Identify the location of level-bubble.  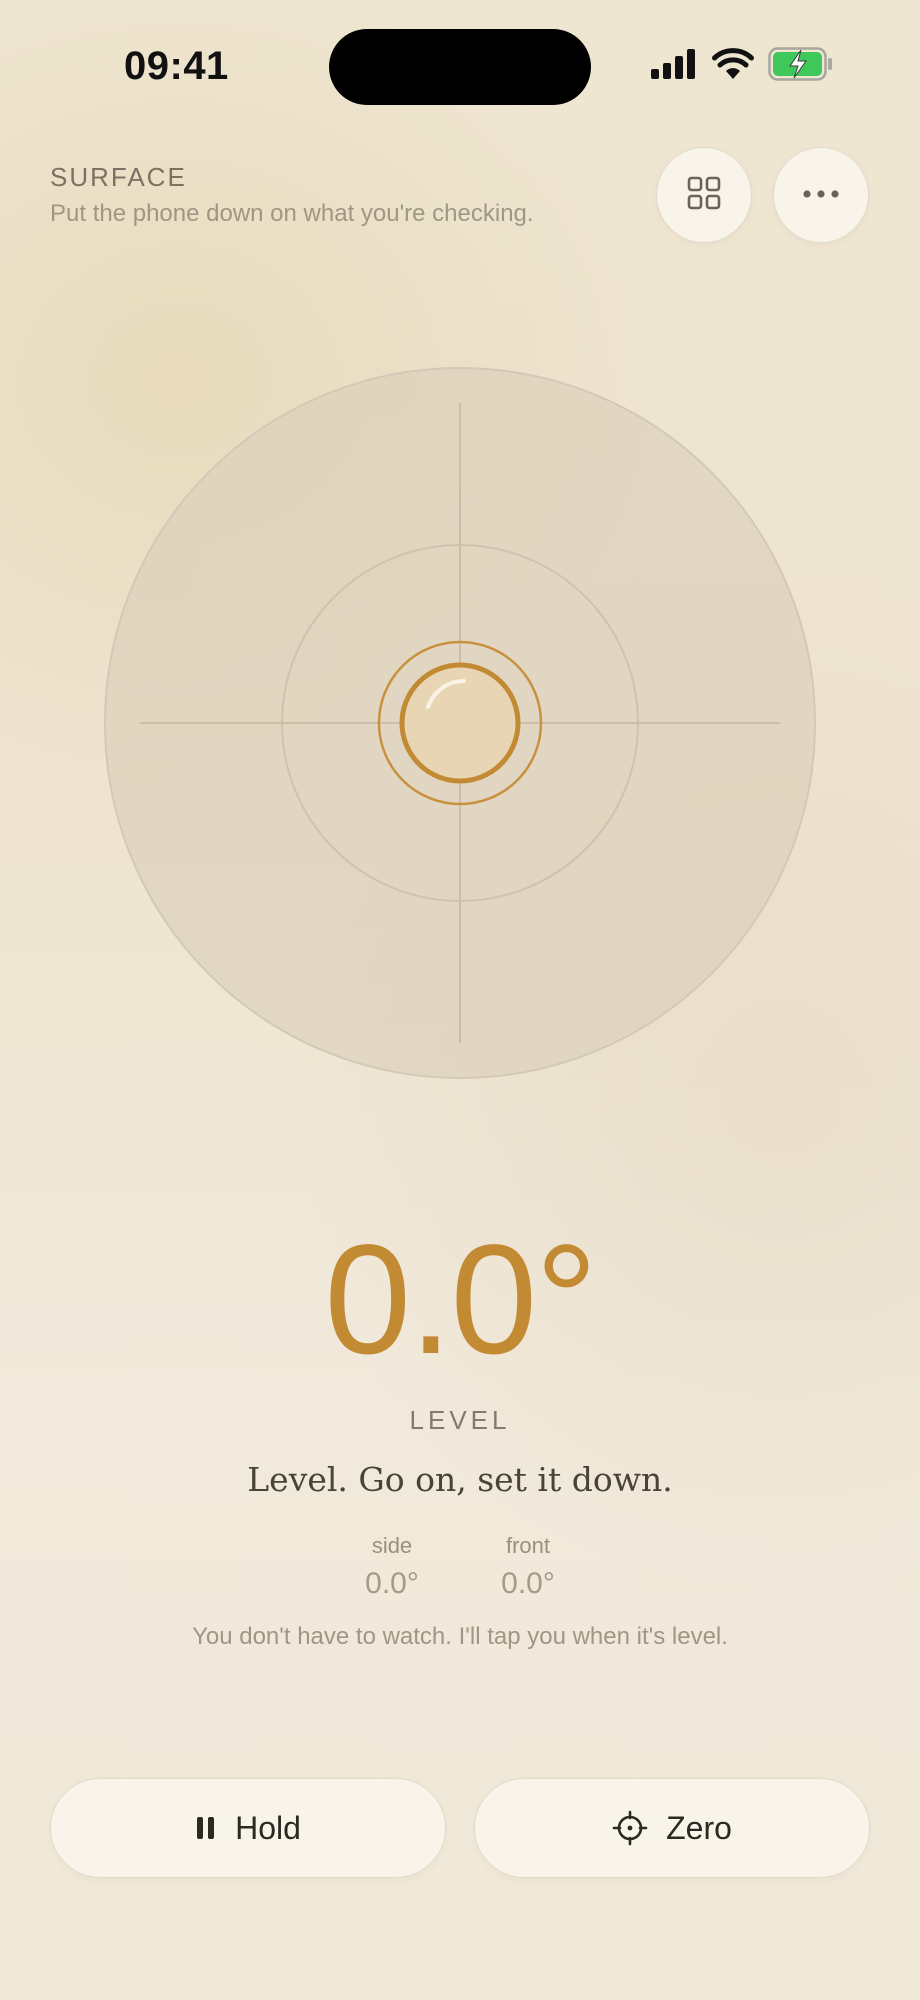
(460, 723).